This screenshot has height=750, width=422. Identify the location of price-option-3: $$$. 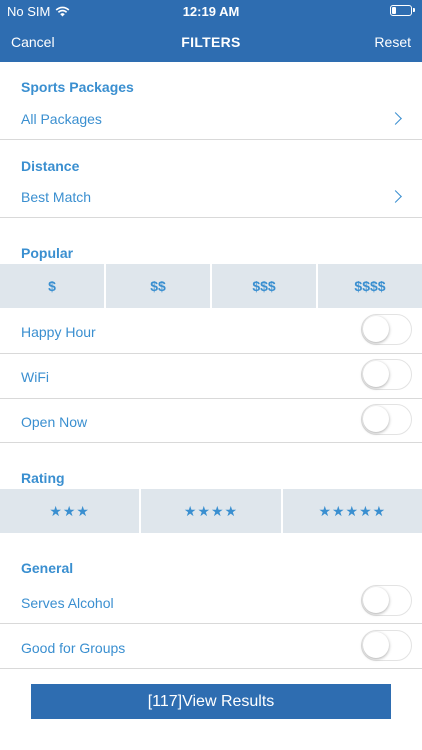
(264, 286).